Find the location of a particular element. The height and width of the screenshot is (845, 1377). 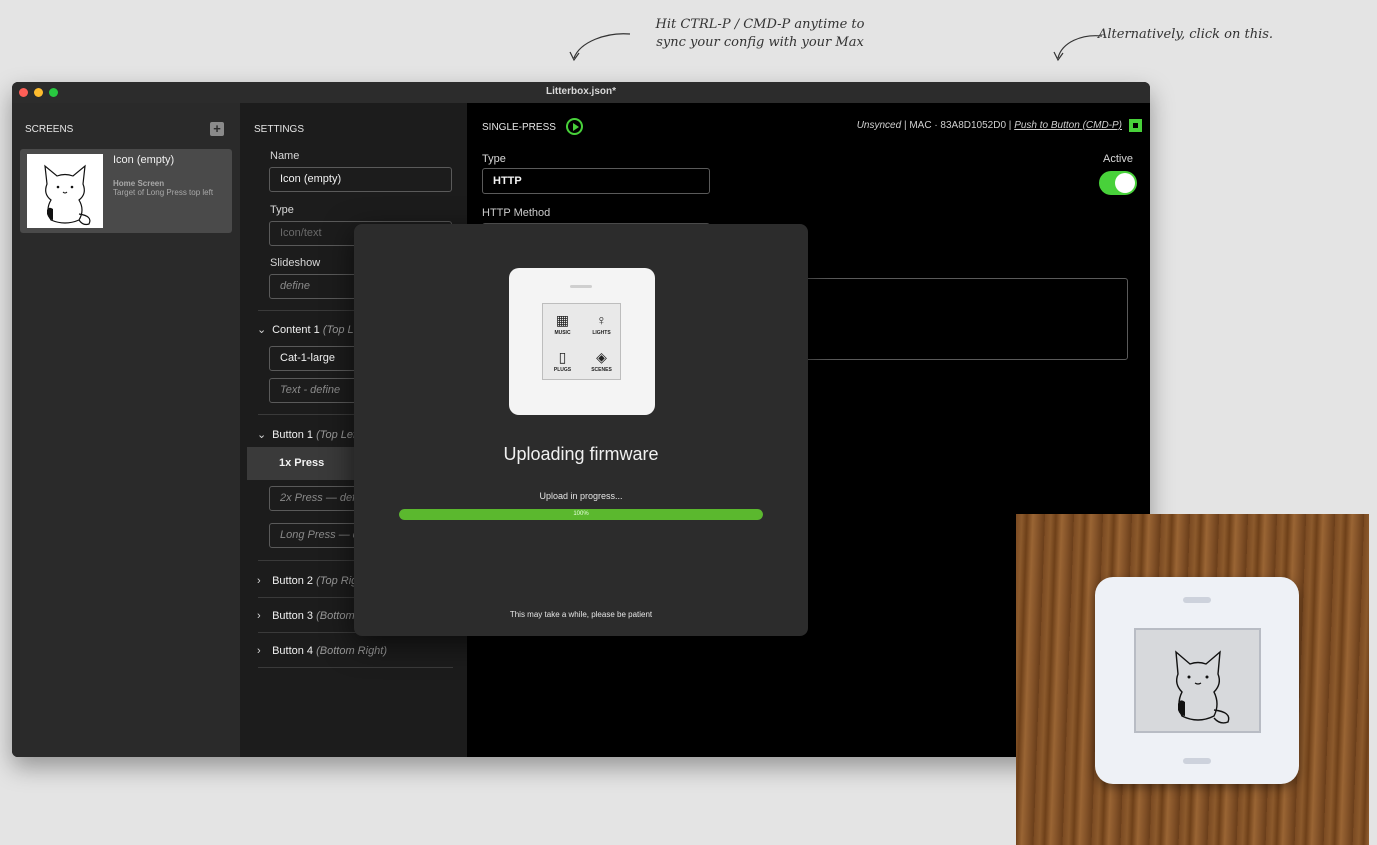

photo-screen is located at coordinates (1197, 680).